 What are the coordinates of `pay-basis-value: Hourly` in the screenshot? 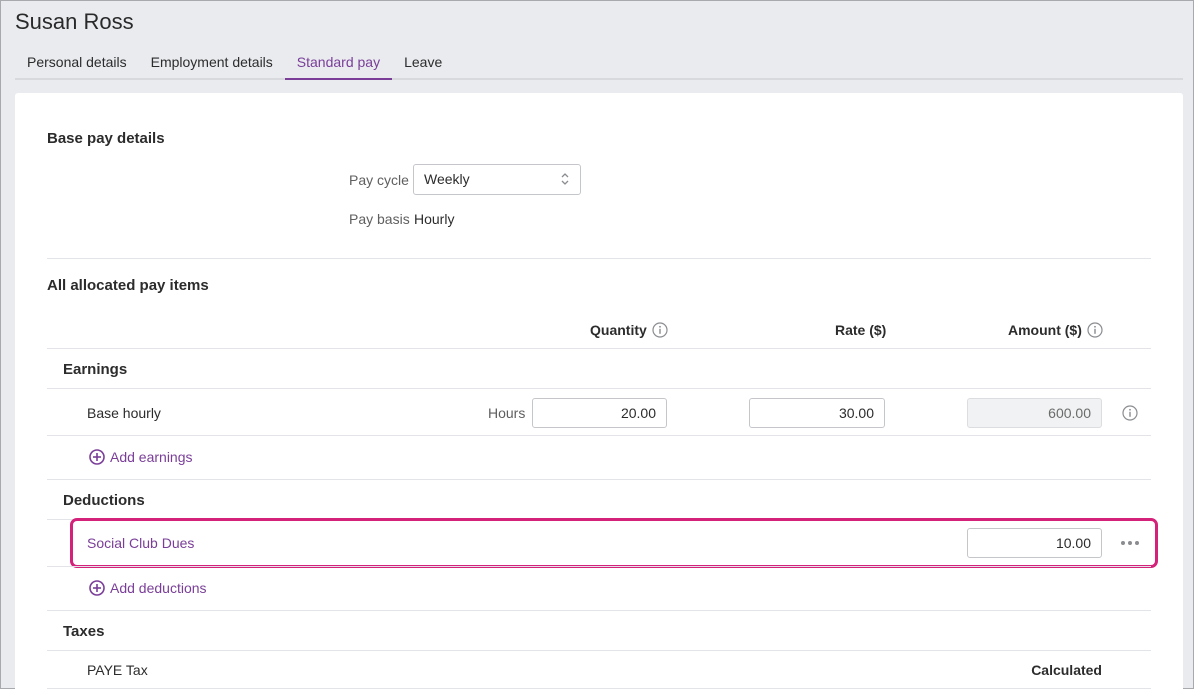 It's located at (434, 219).